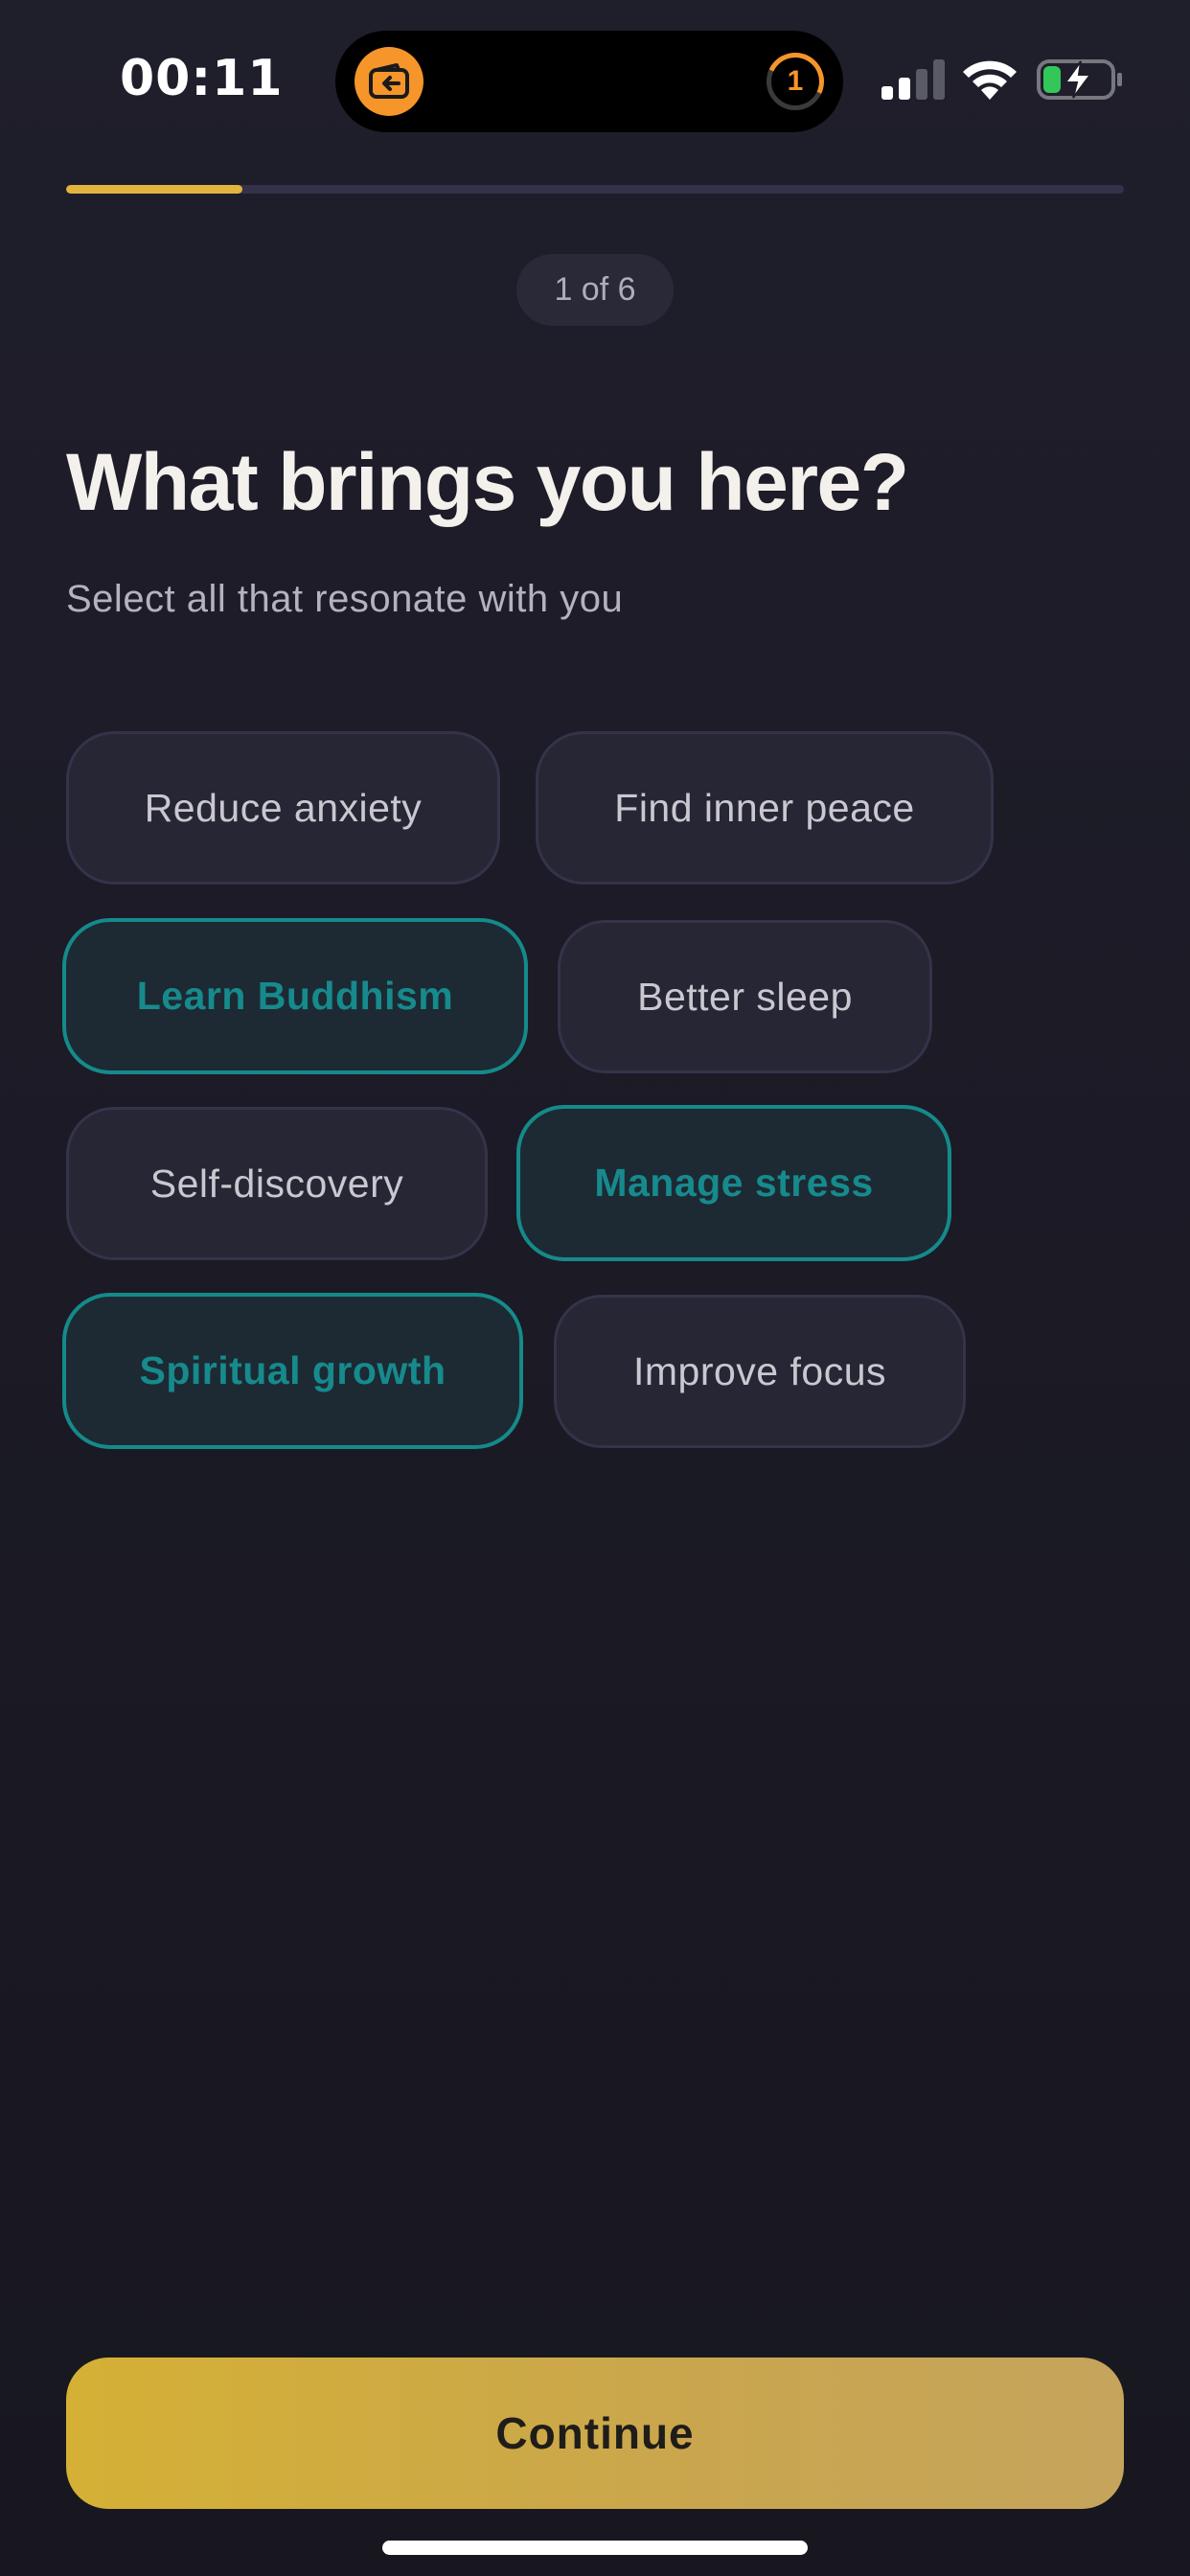 The width and height of the screenshot is (1190, 2576). I want to click on option-label: Learn Buddhism, so click(295, 996).